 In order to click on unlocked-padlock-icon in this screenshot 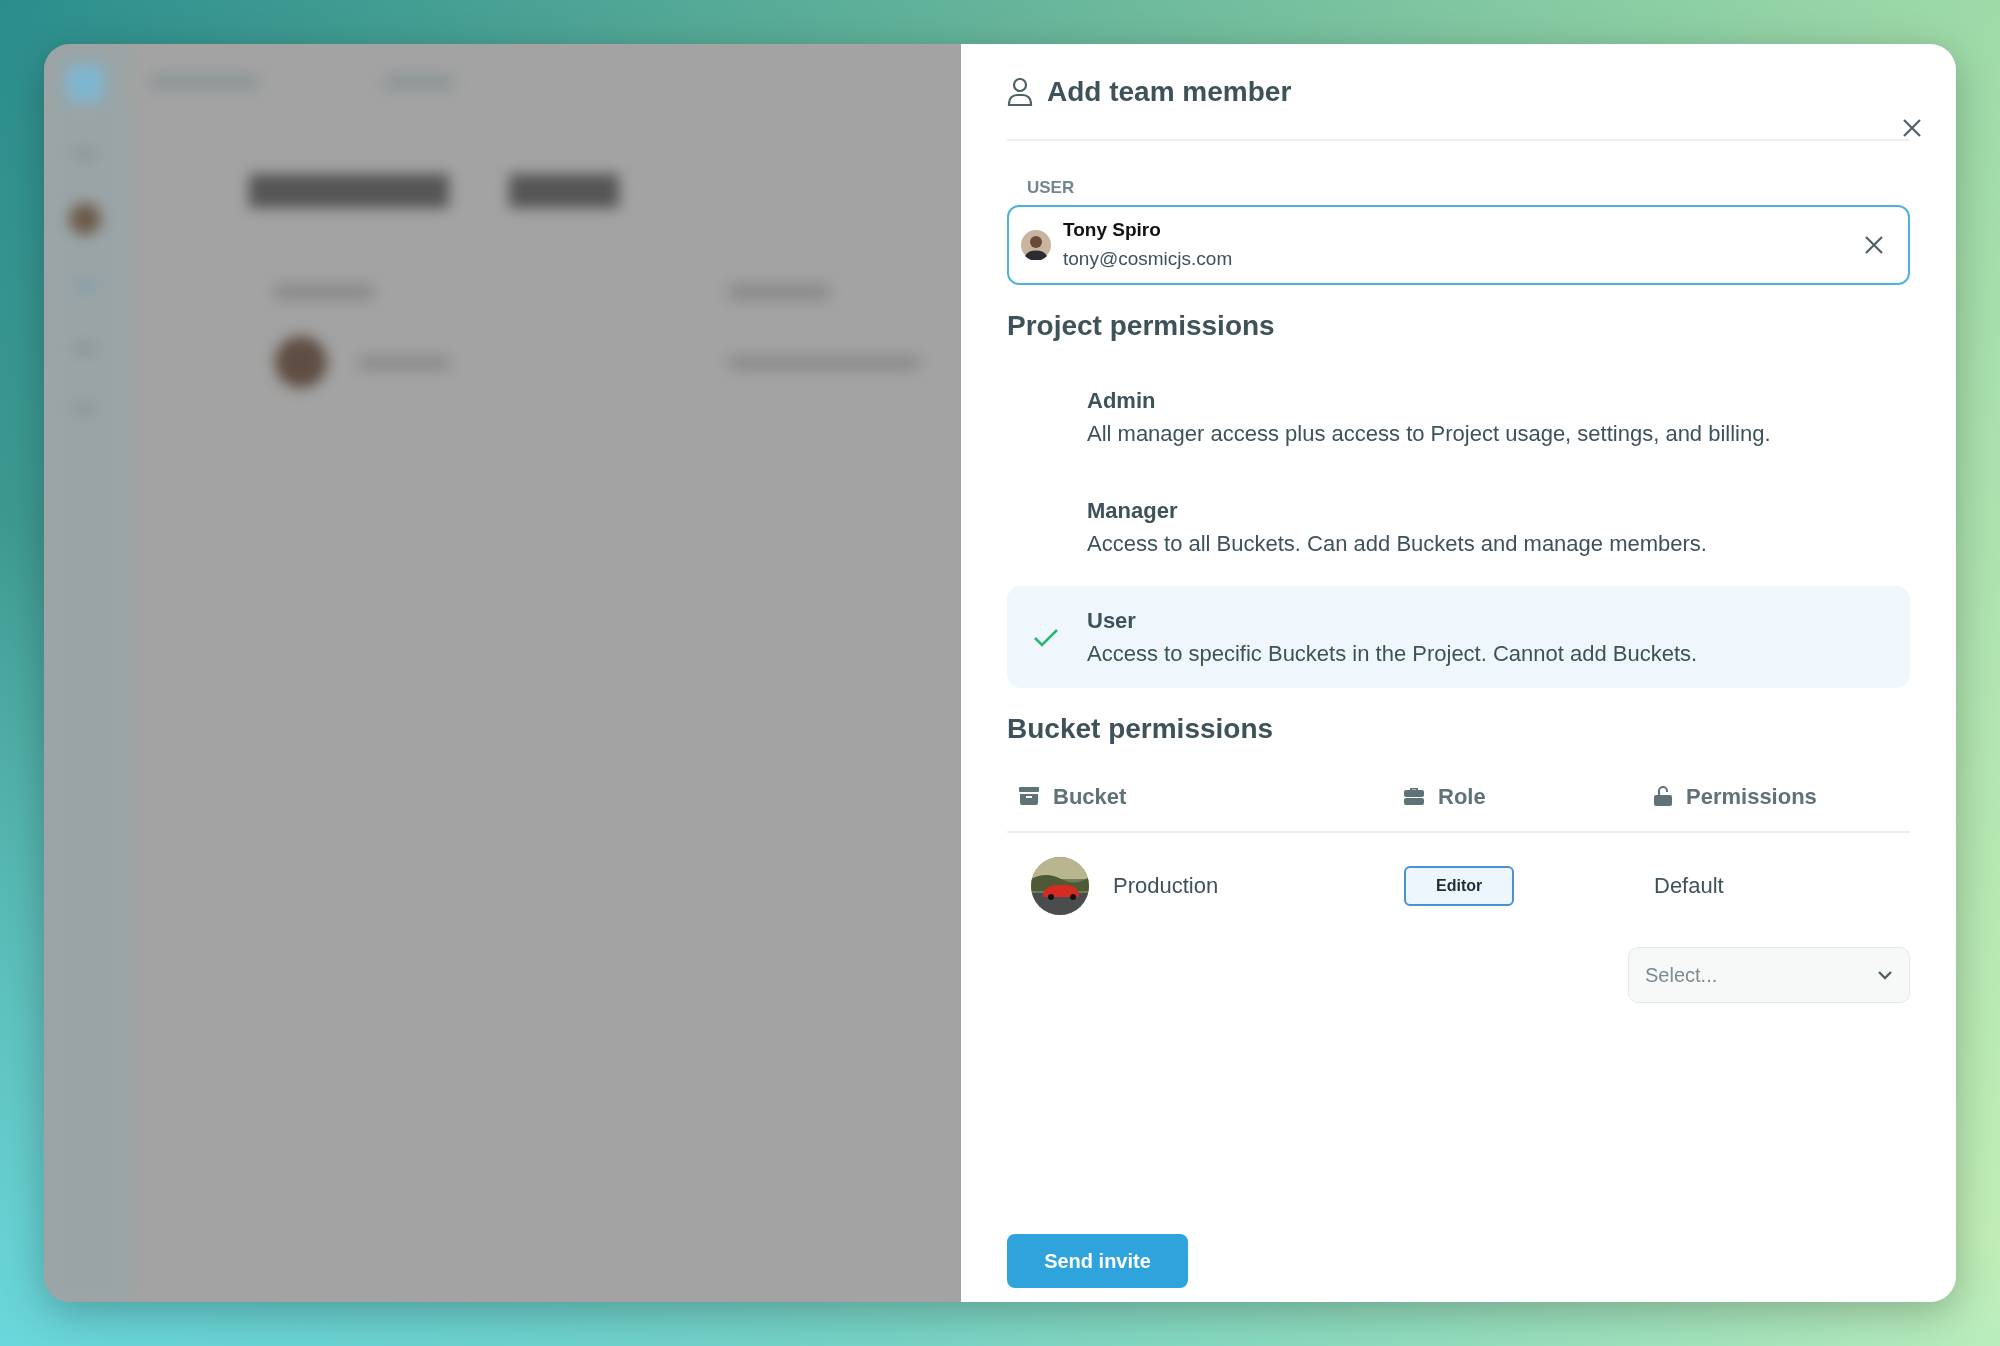, I will do `click(1663, 796)`.